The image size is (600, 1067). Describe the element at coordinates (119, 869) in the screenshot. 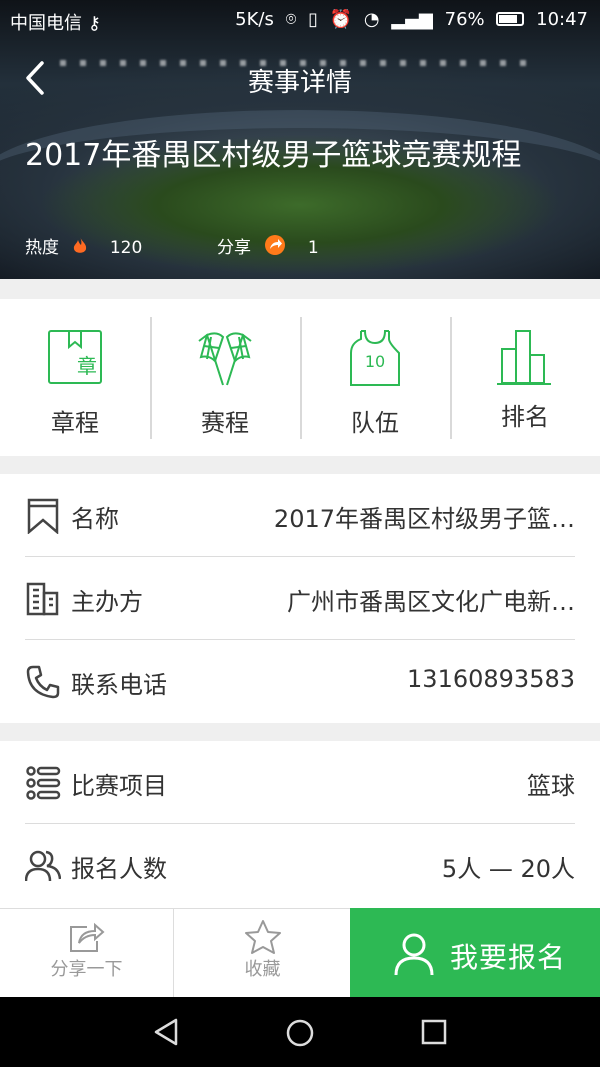

I see `detail-key: 报名人数` at that location.